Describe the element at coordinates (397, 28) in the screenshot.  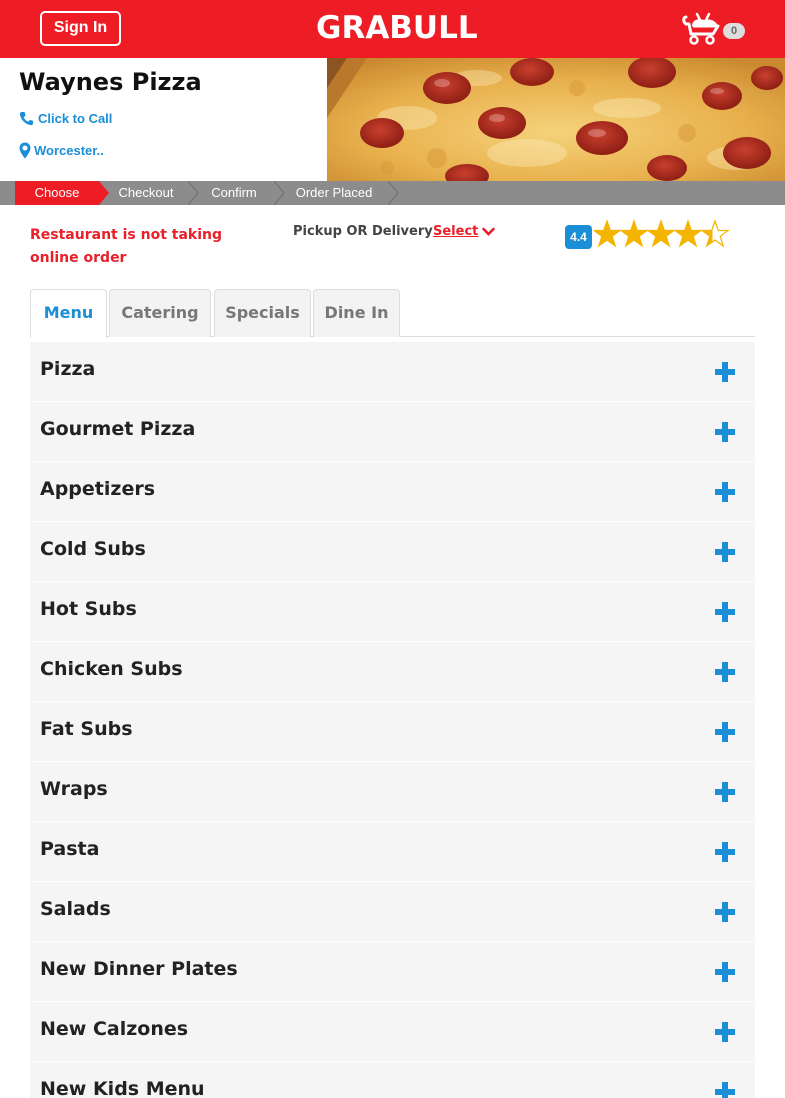
I see `grabull-logo: GRABULL` at that location.